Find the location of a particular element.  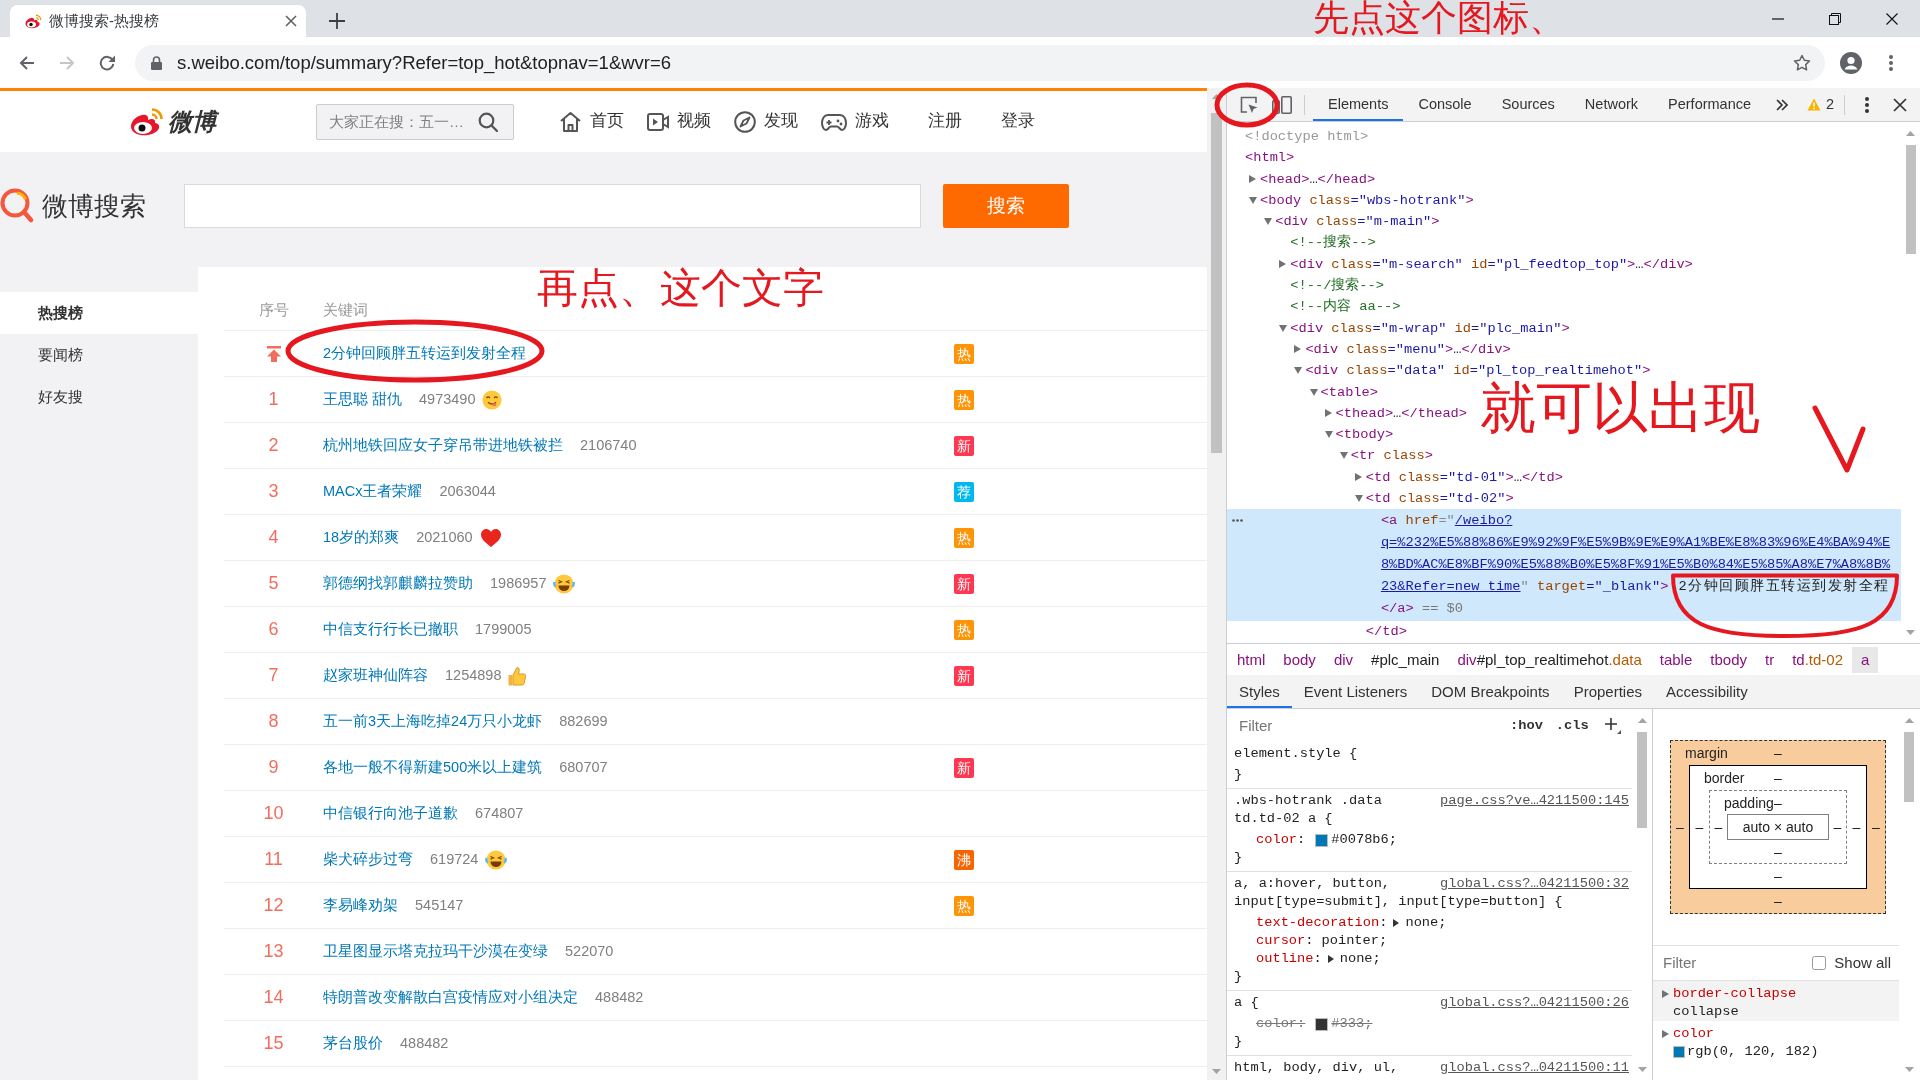

bookmark-star-icon is located at coordinates (1802, 62).